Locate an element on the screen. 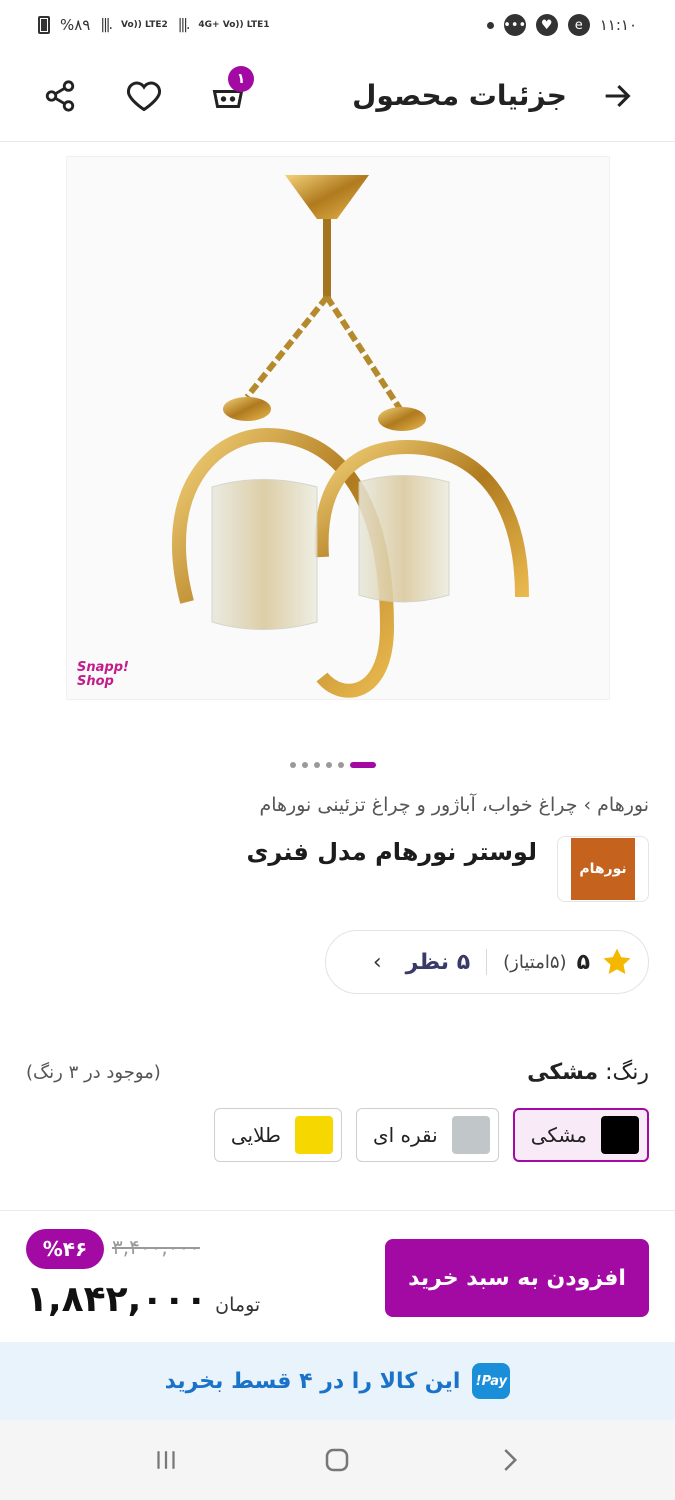 The image size is (675, 1500). divider is located at coordinates (487, 962).